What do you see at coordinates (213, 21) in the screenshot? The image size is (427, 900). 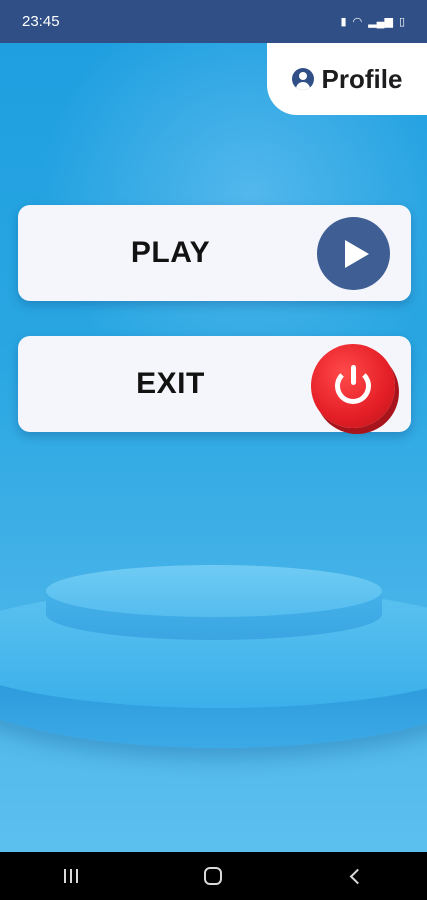 I see `status-bar: 23:45 ▮ ◠ ▂▄▆ ▯` at bounding box center [213, 21].